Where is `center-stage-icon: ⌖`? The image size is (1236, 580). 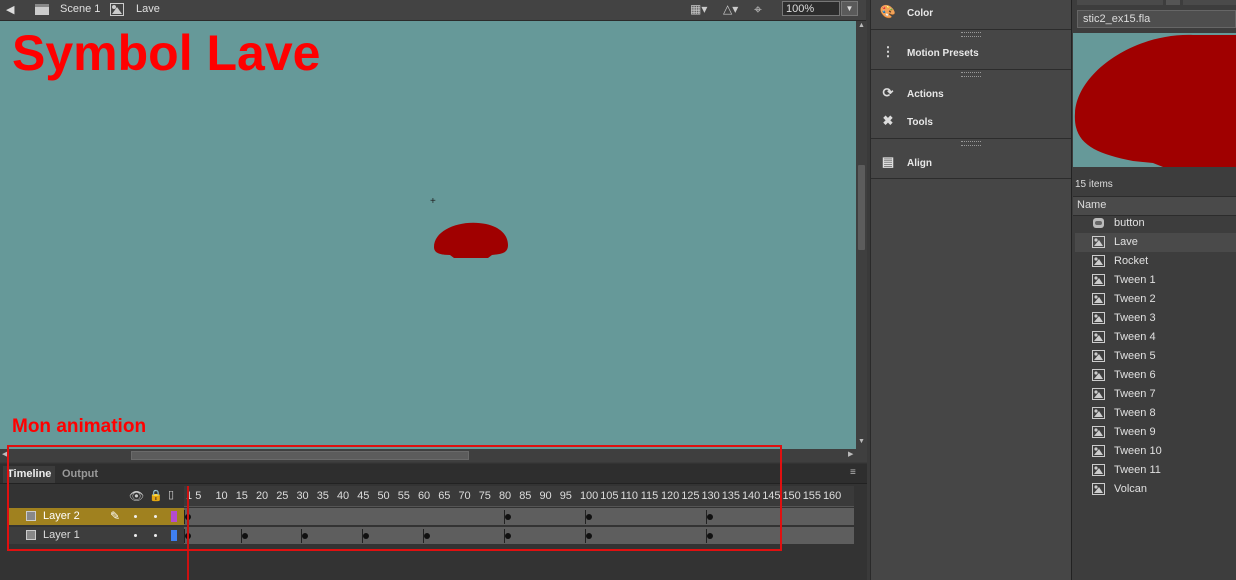
center-stage-icon: ⌖ is located at coordinates (758, 9).